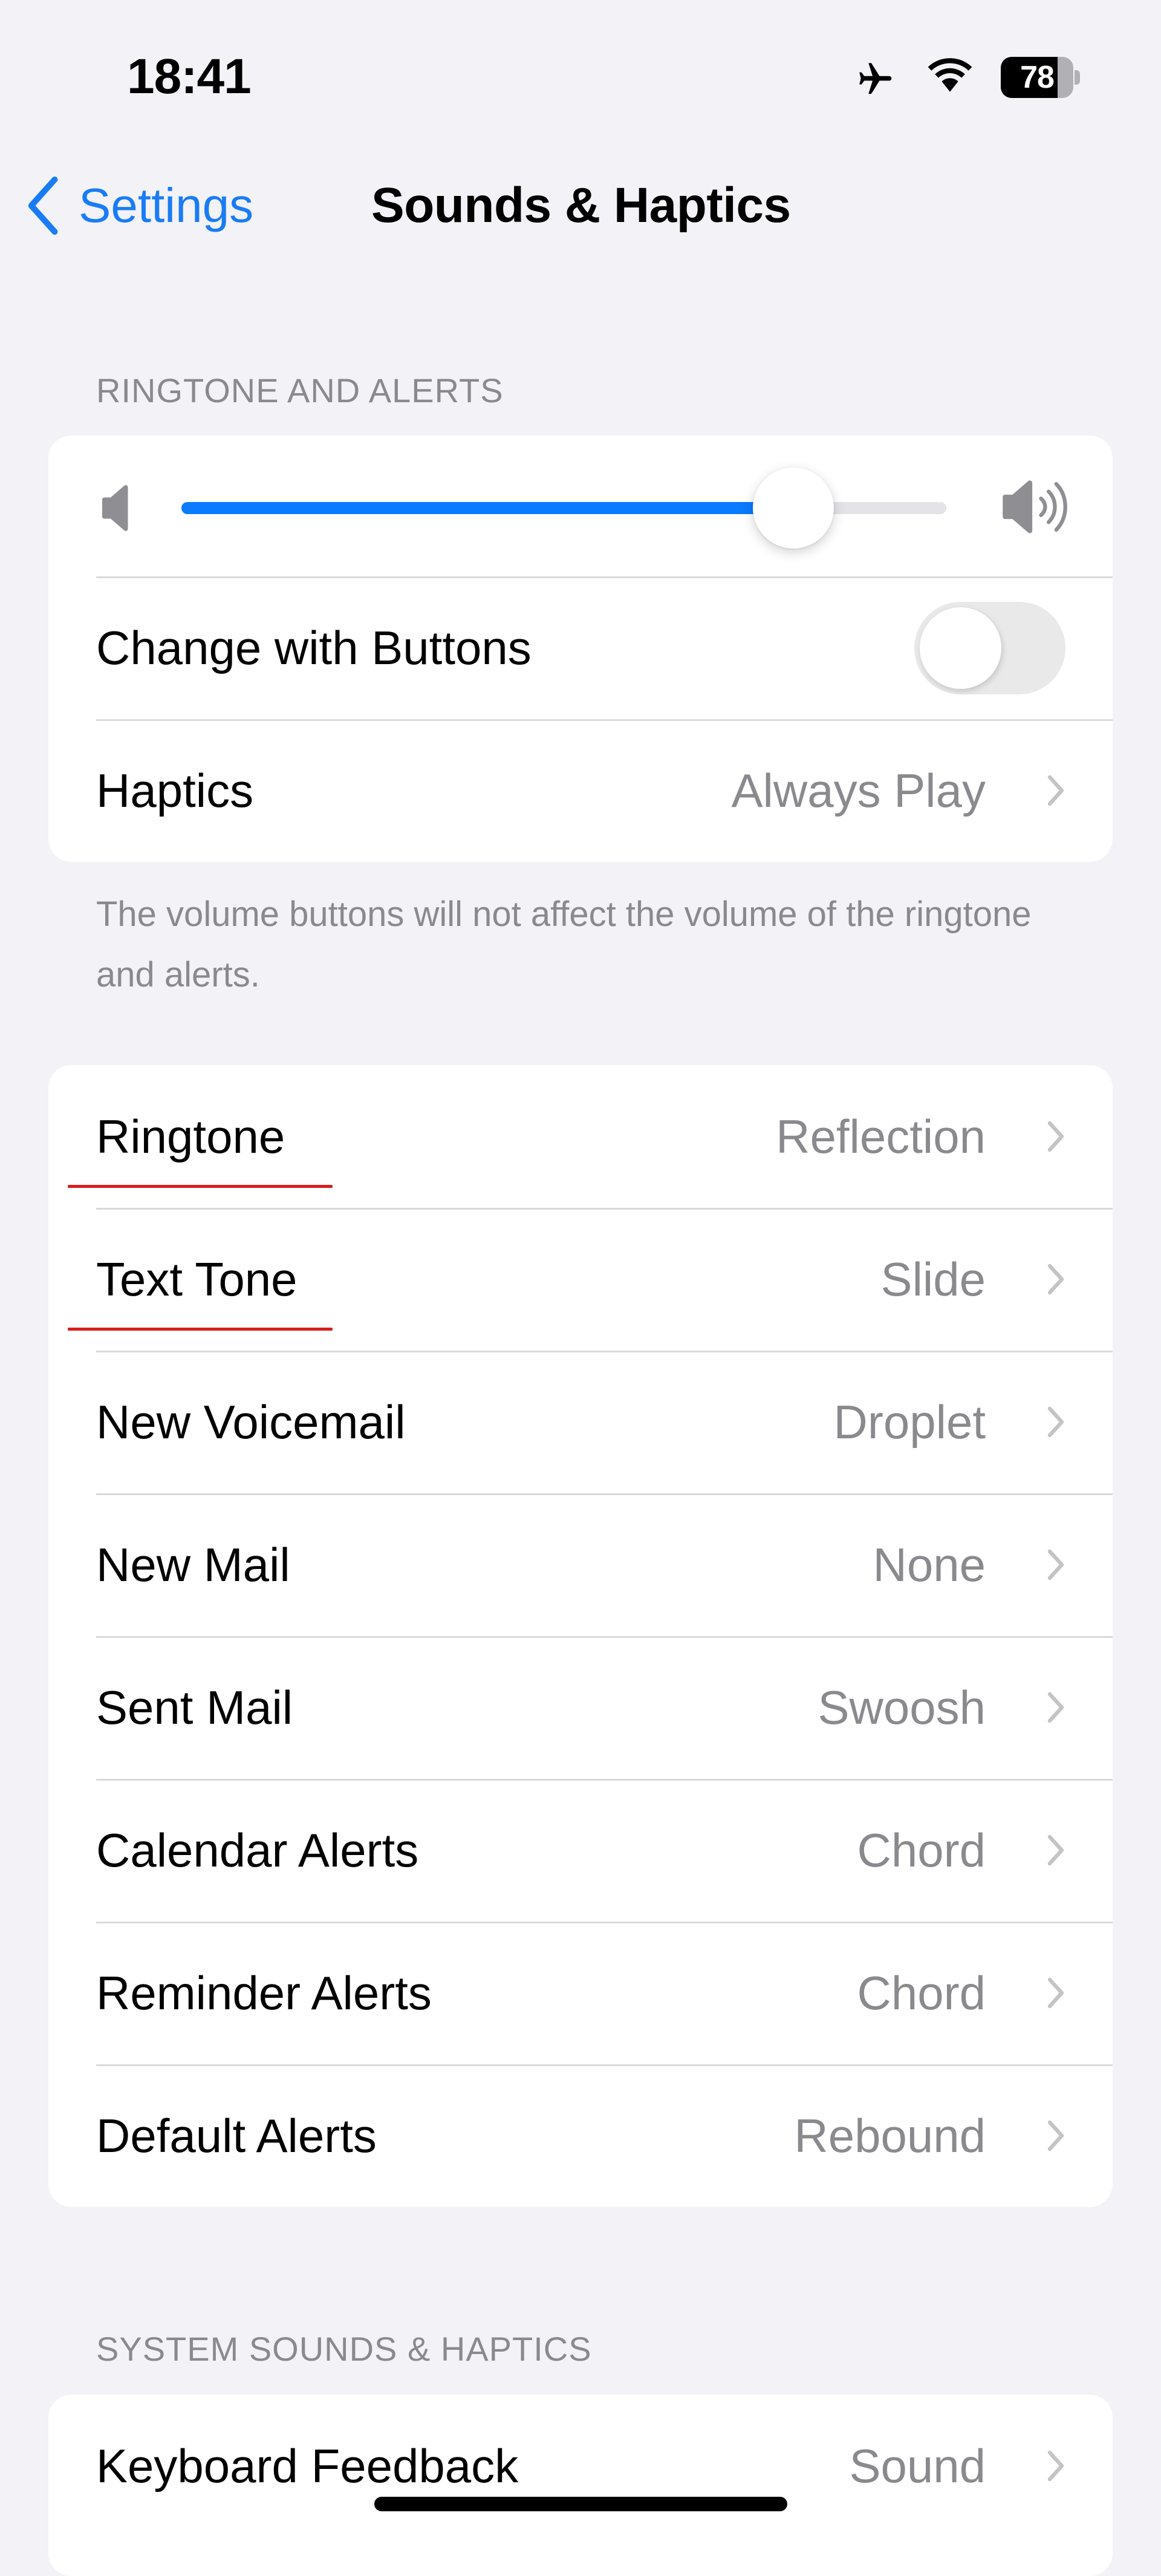  I want to click on back-button-label: Settings, so click(166, 205).